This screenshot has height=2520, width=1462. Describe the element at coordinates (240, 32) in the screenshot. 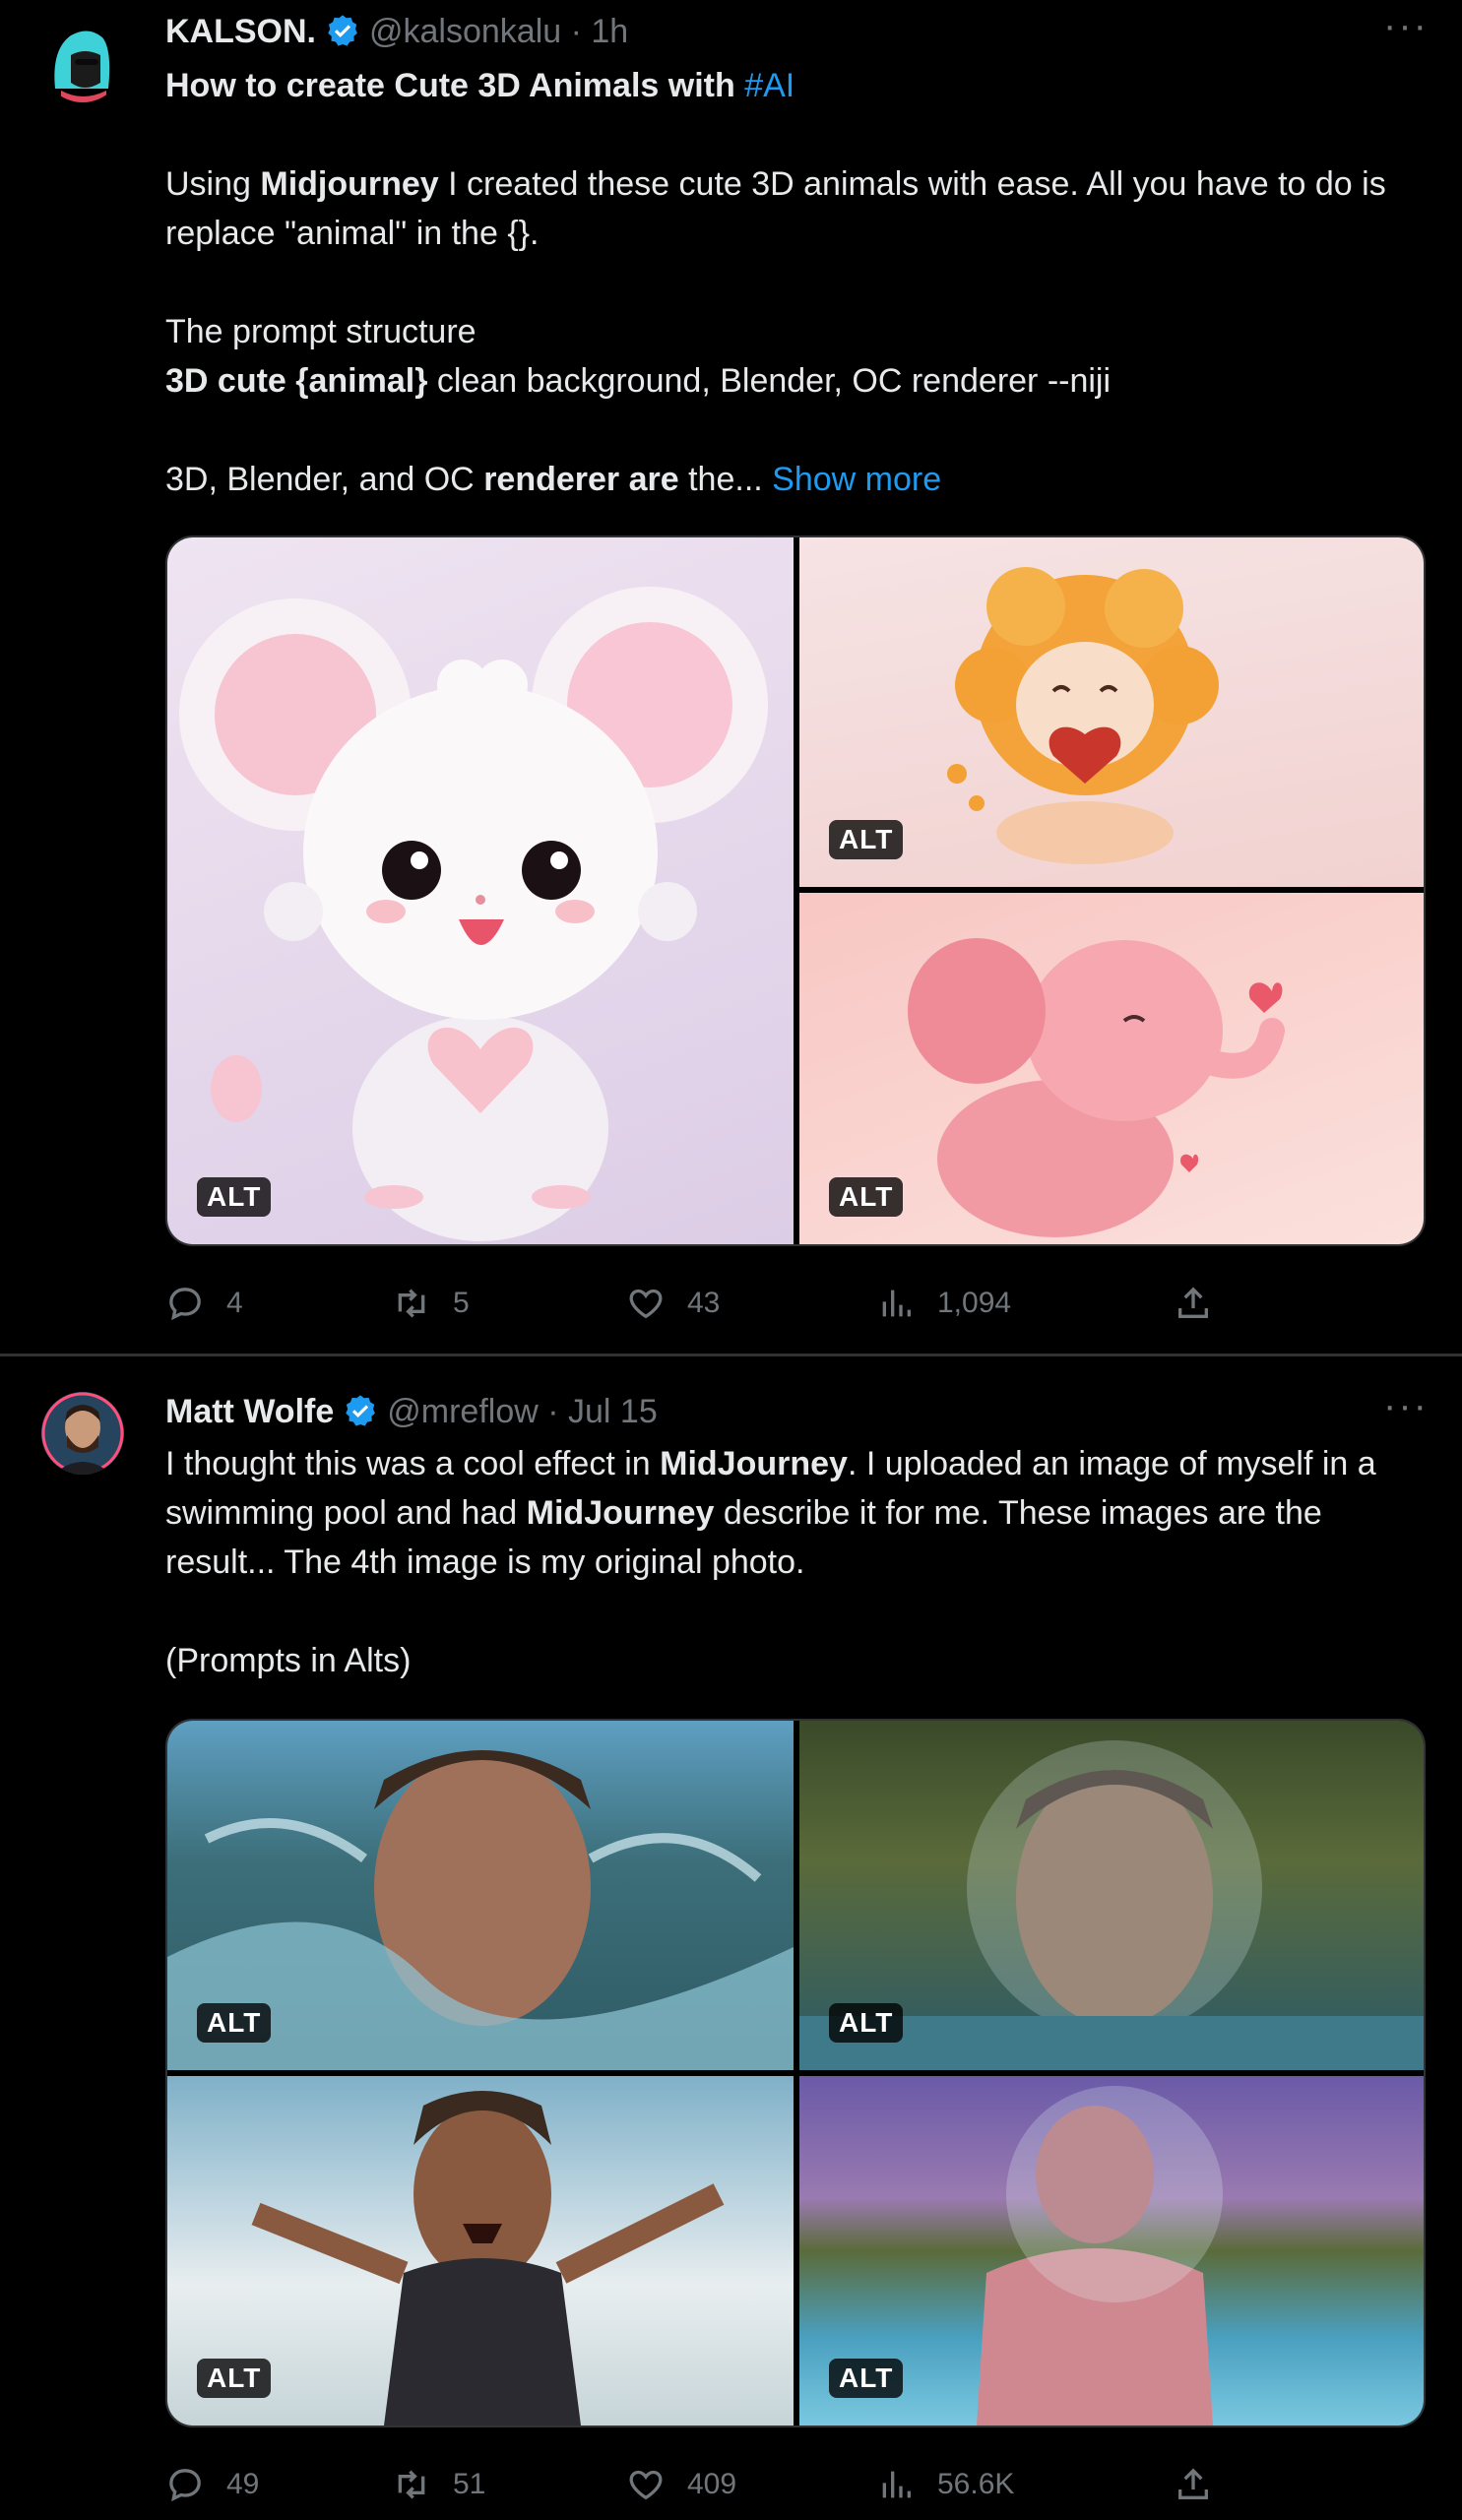

I see `author-name: KALSON.` at that location.